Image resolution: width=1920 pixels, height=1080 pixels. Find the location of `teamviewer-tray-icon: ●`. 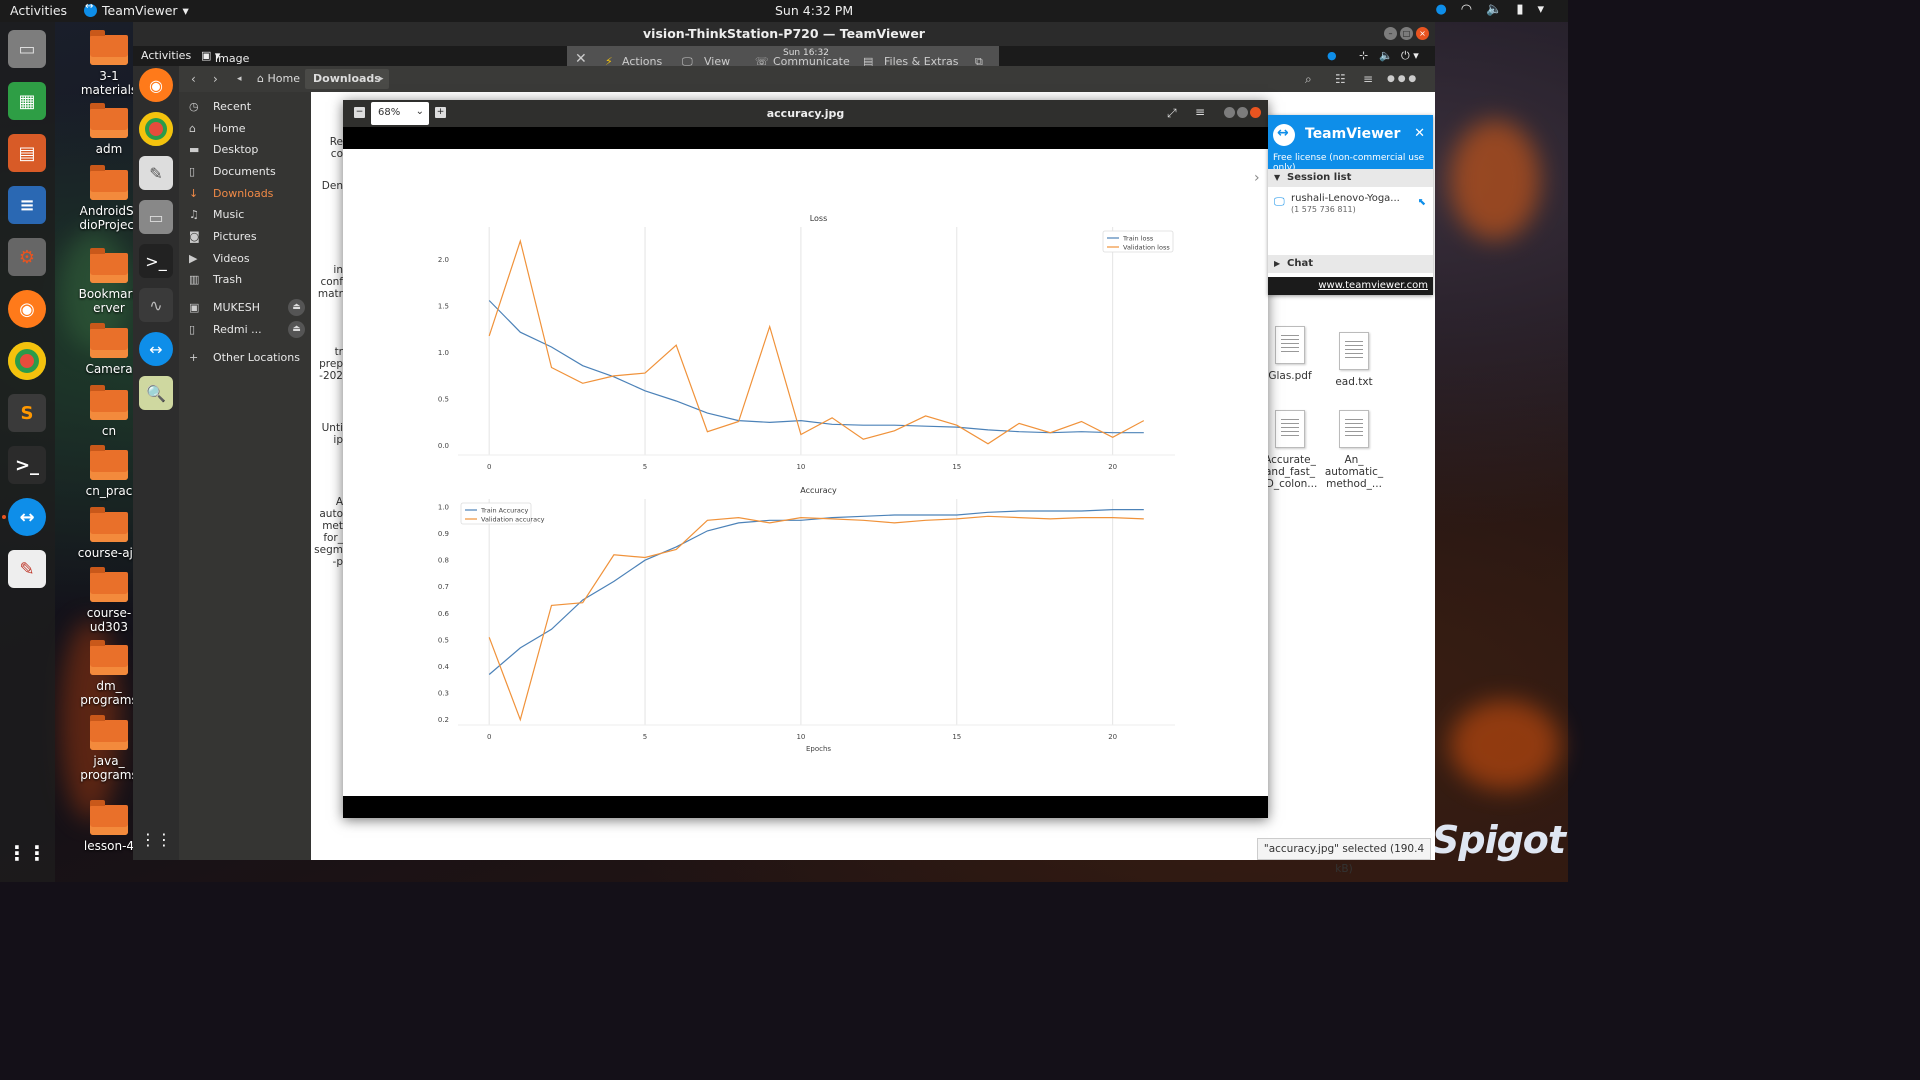

teamviewer-tray-icon: ● is located at coordinates (1440, 9).